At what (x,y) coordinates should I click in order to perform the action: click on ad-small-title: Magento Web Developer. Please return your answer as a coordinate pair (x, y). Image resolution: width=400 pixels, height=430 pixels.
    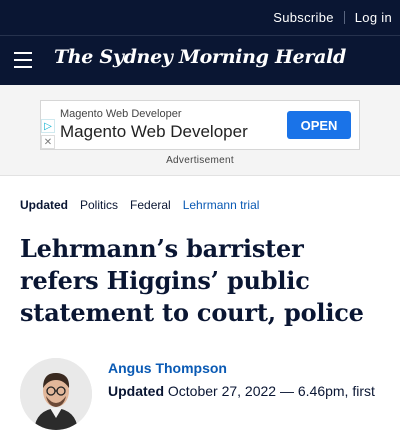
    Looking at the image, I should click on (121, 114).